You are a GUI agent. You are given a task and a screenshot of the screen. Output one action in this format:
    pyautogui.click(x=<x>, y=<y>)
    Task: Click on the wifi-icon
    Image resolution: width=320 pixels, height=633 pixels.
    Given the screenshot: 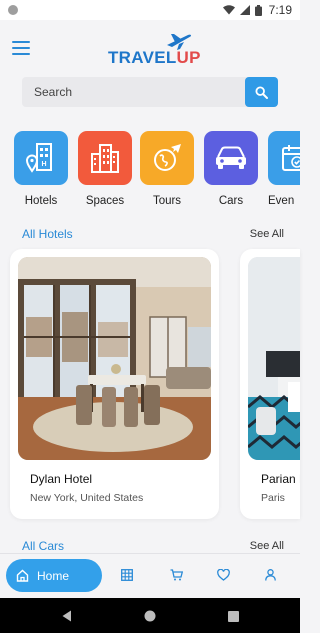 What is the action you would take?
    pyautogui.click(x=228, y=10)
    